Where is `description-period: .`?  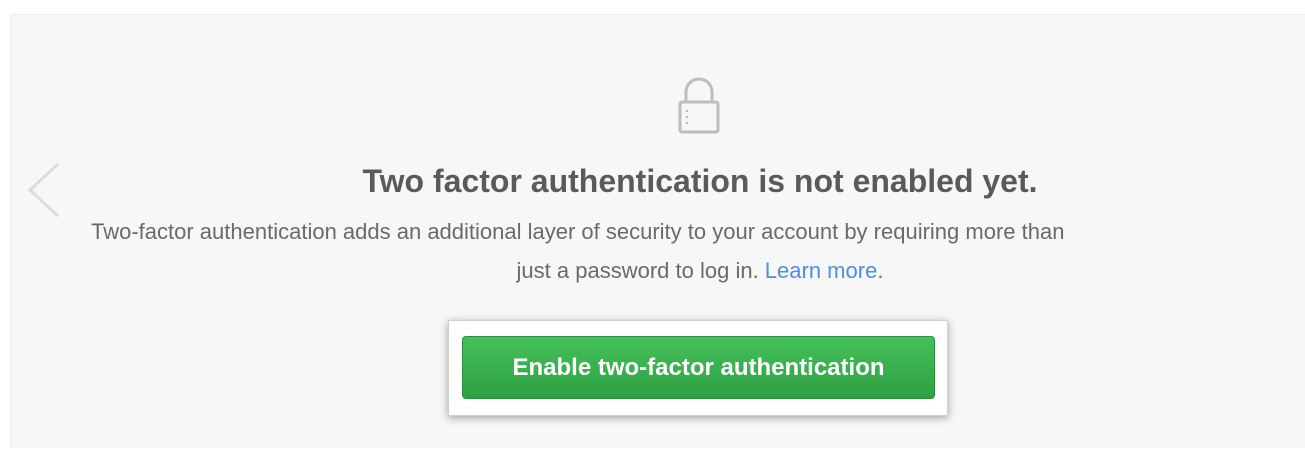
description-period: . is located at coordinates (880, 270).